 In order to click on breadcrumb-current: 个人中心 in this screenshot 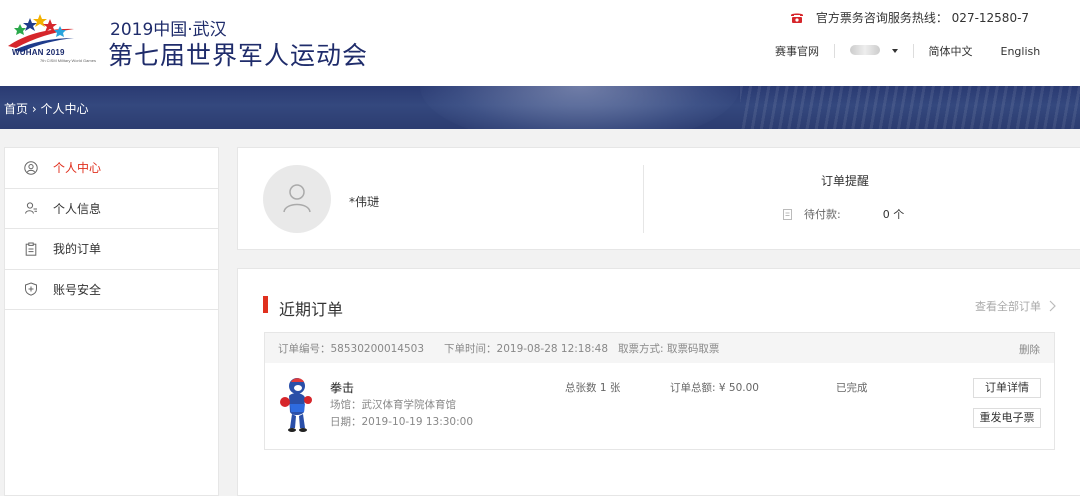, I will do `click(64, 109)`.